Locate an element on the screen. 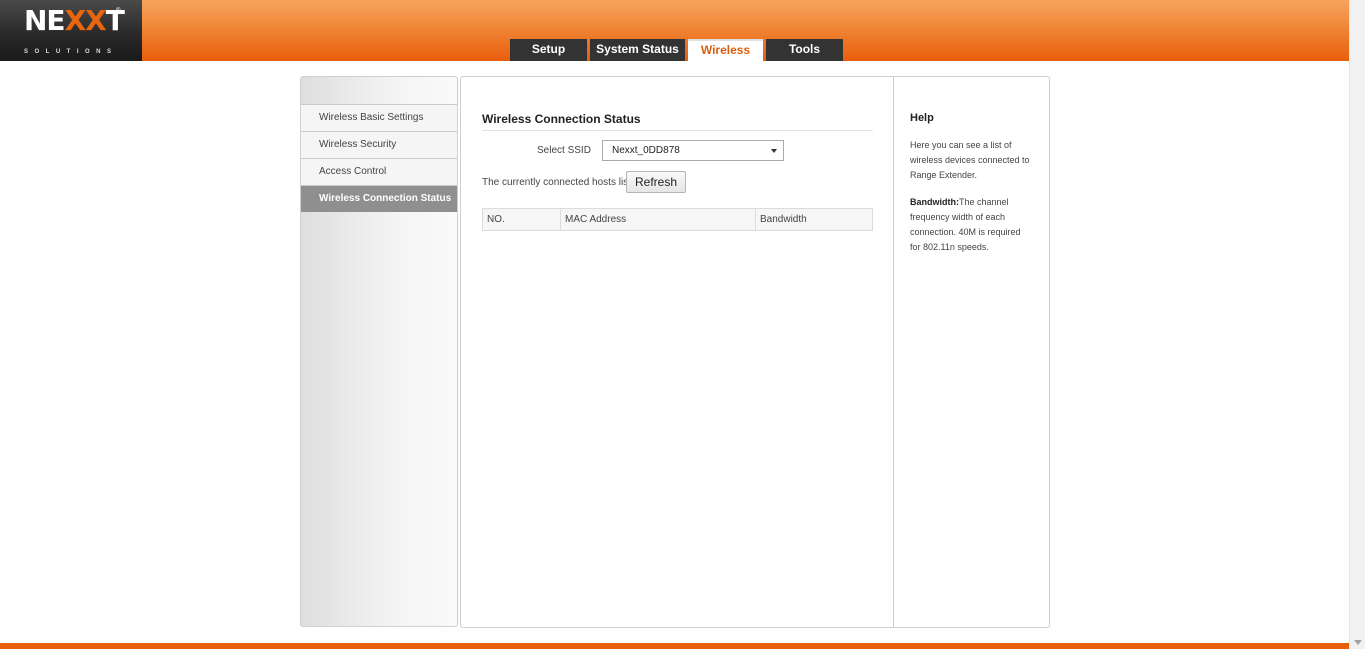 This screenshot has width=1365, height=649. ssid-select: Nexxt_0DD878 is located at coordinates (693, 150).